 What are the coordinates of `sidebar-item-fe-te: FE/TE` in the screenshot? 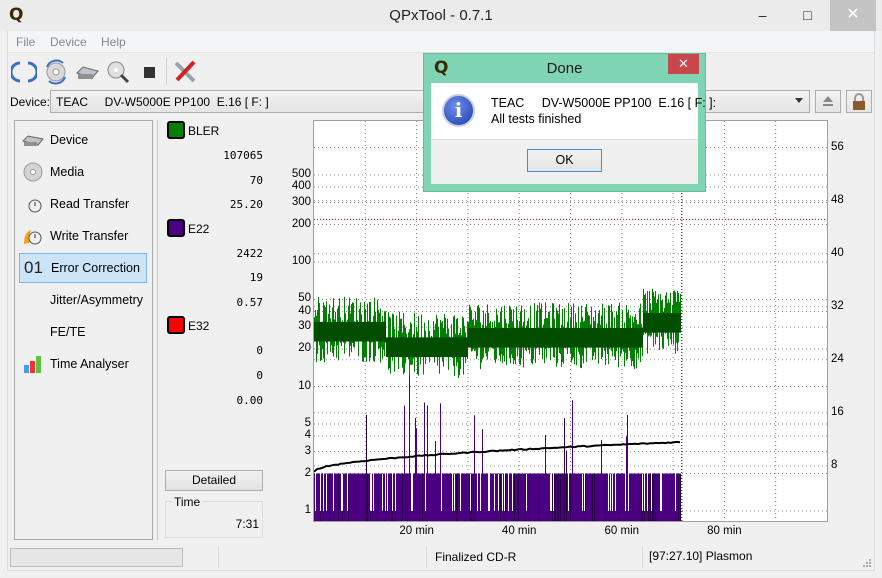 It's located at (83, 332).